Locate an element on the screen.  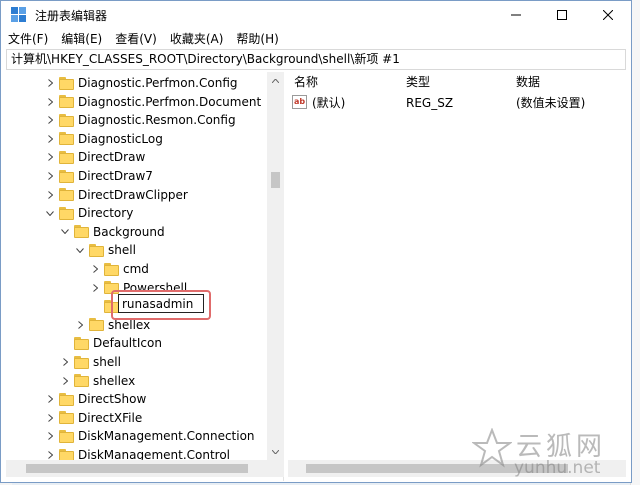
tree-item: Diagnostic.Perfmon.Document is located at coordinates (152, 102).